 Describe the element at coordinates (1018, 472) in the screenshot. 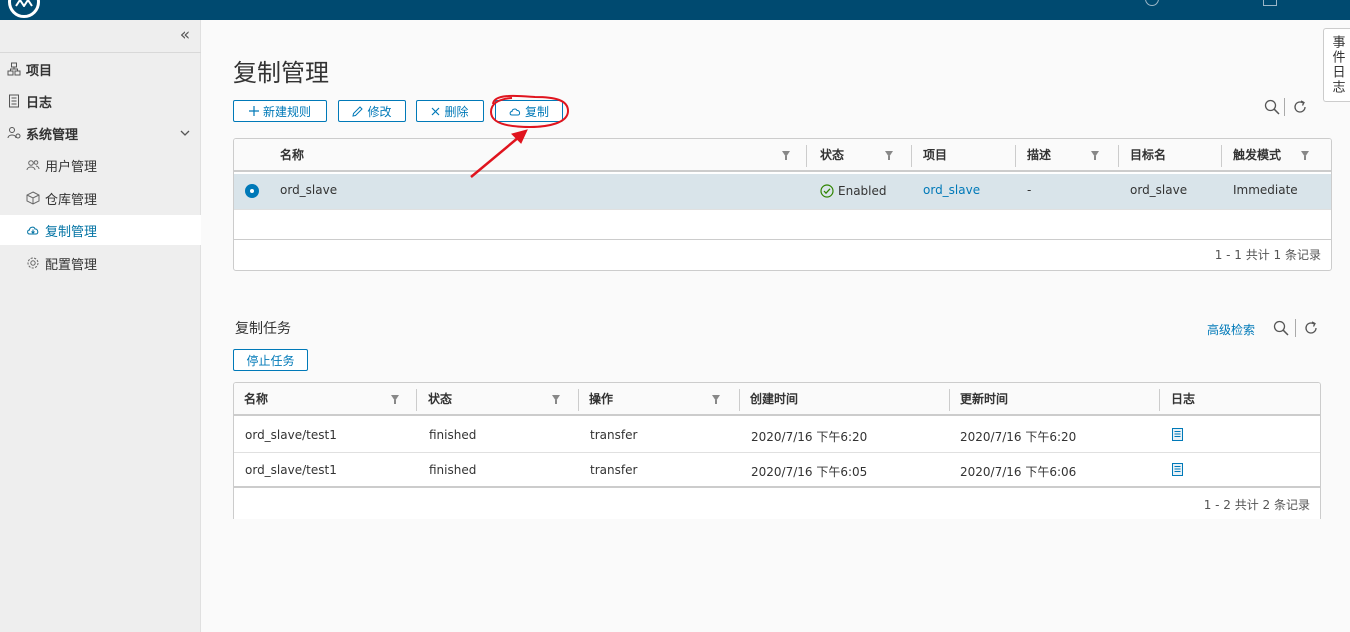

I see `task-updated: 2020/7/16 下午6:06` at that location.